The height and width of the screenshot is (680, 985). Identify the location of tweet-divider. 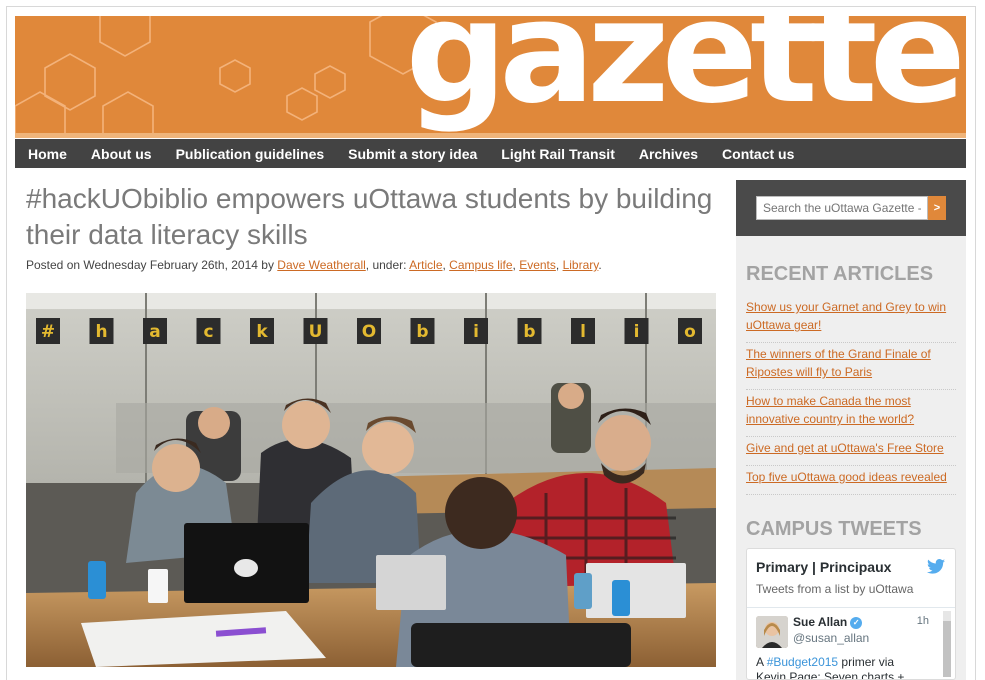
(851, 607).